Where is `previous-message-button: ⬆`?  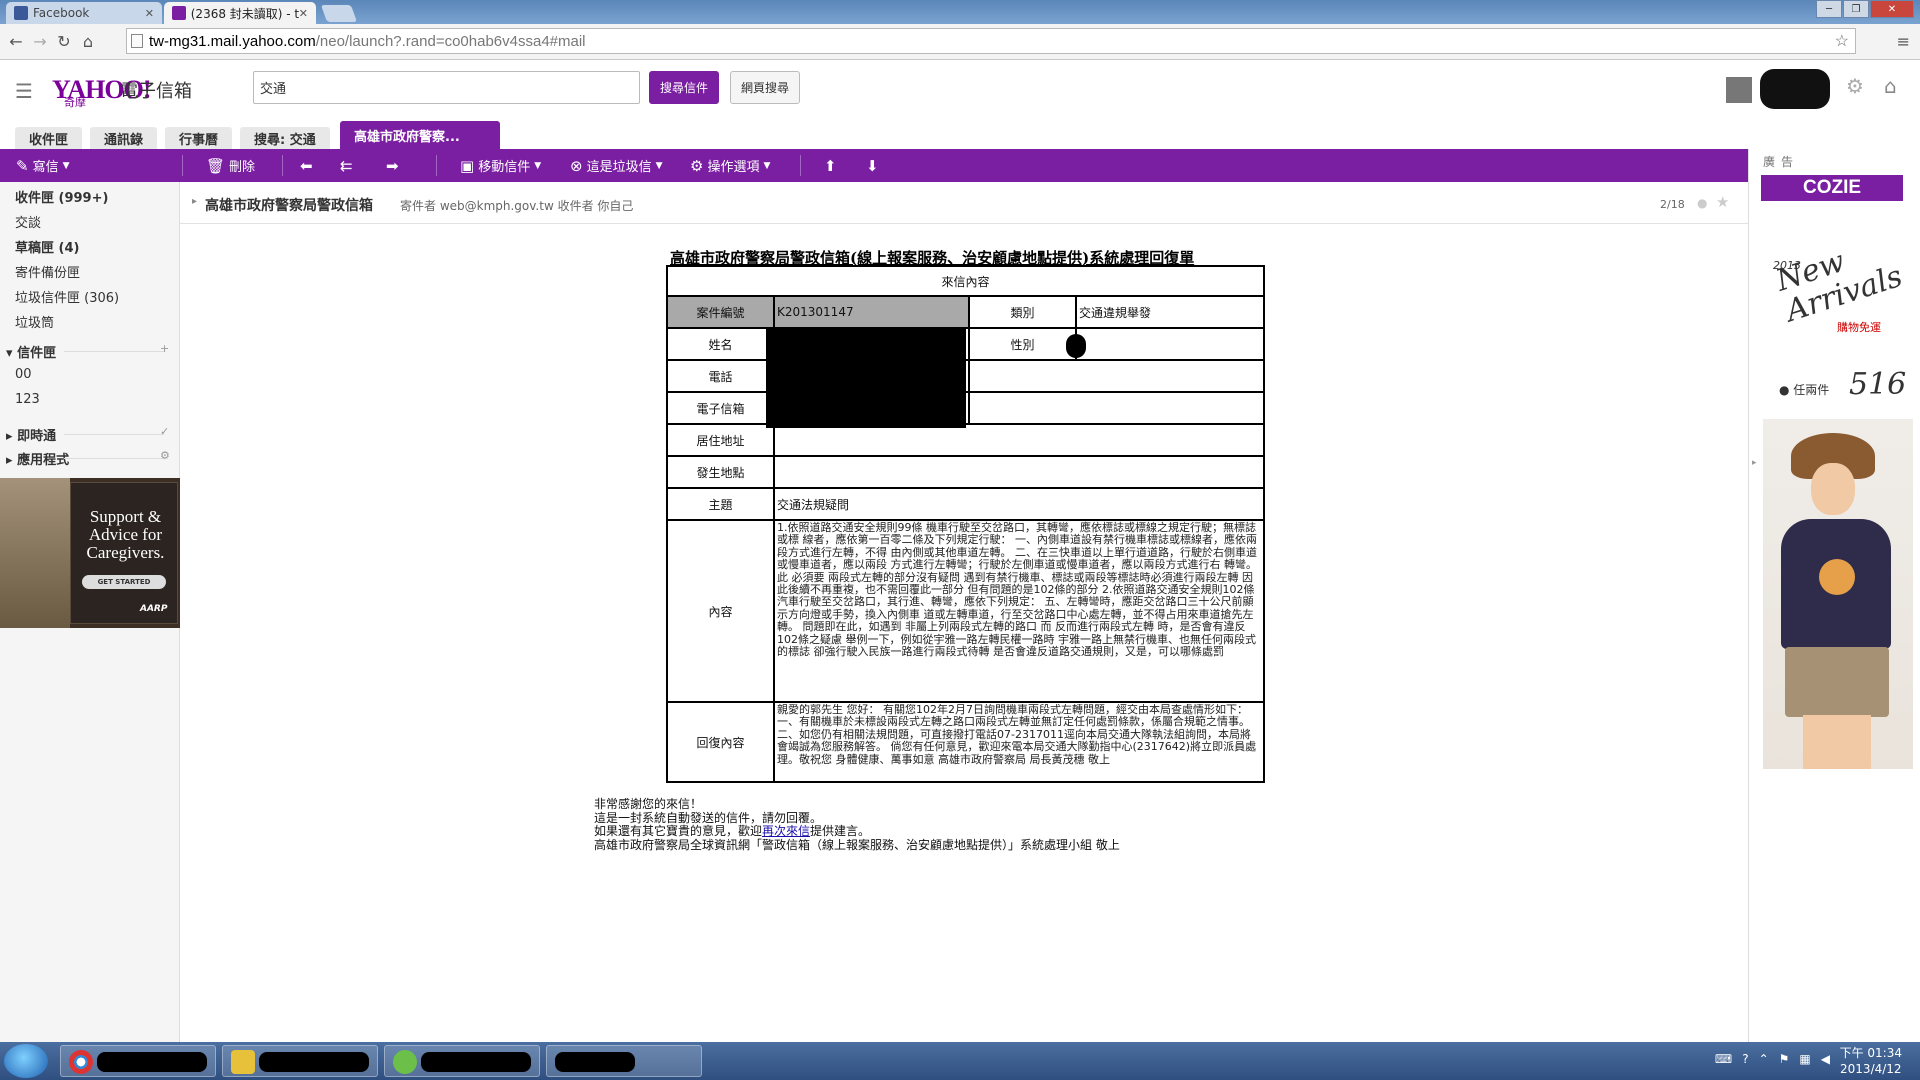 previous-message-button: ⬆ is located at coordinates (830, 165).